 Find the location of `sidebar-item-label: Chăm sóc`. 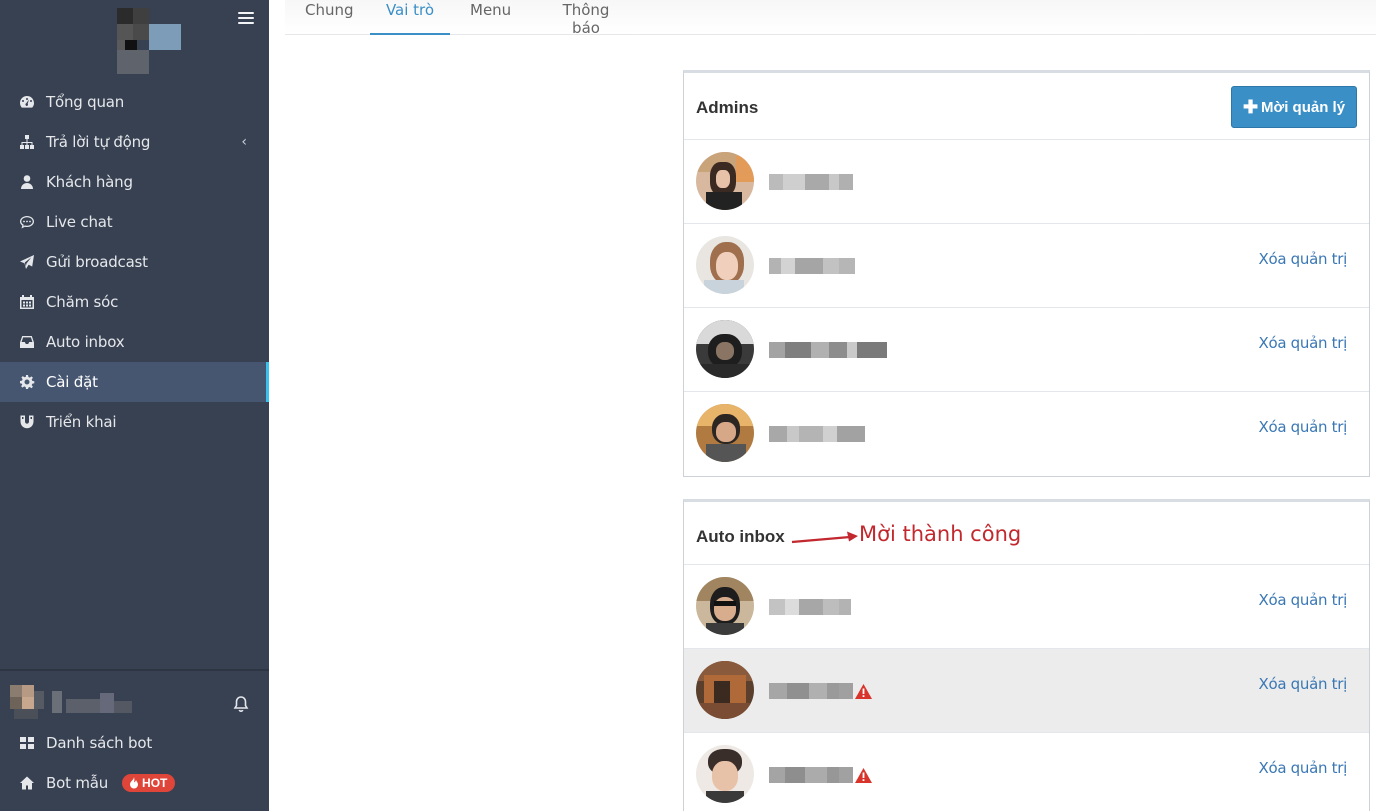

sidebar-item-label: Chăm sóc is located at coordinates (82, 302).